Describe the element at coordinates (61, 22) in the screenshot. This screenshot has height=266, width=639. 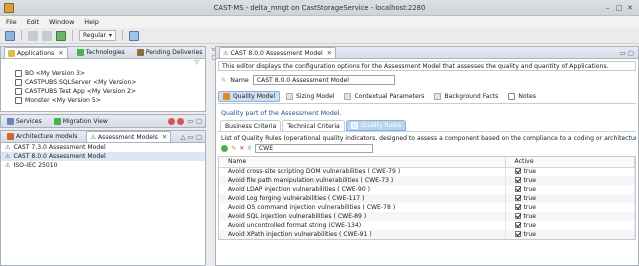
I see `menu-window: Window` at that location.